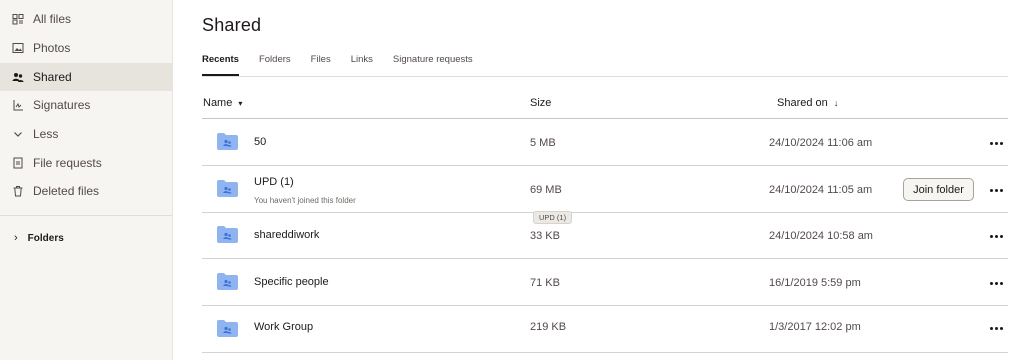 The height and width of the screenshot is (360, 1024). I want to click on sidebar-item-file-requests: File requests, so click(86, 163).